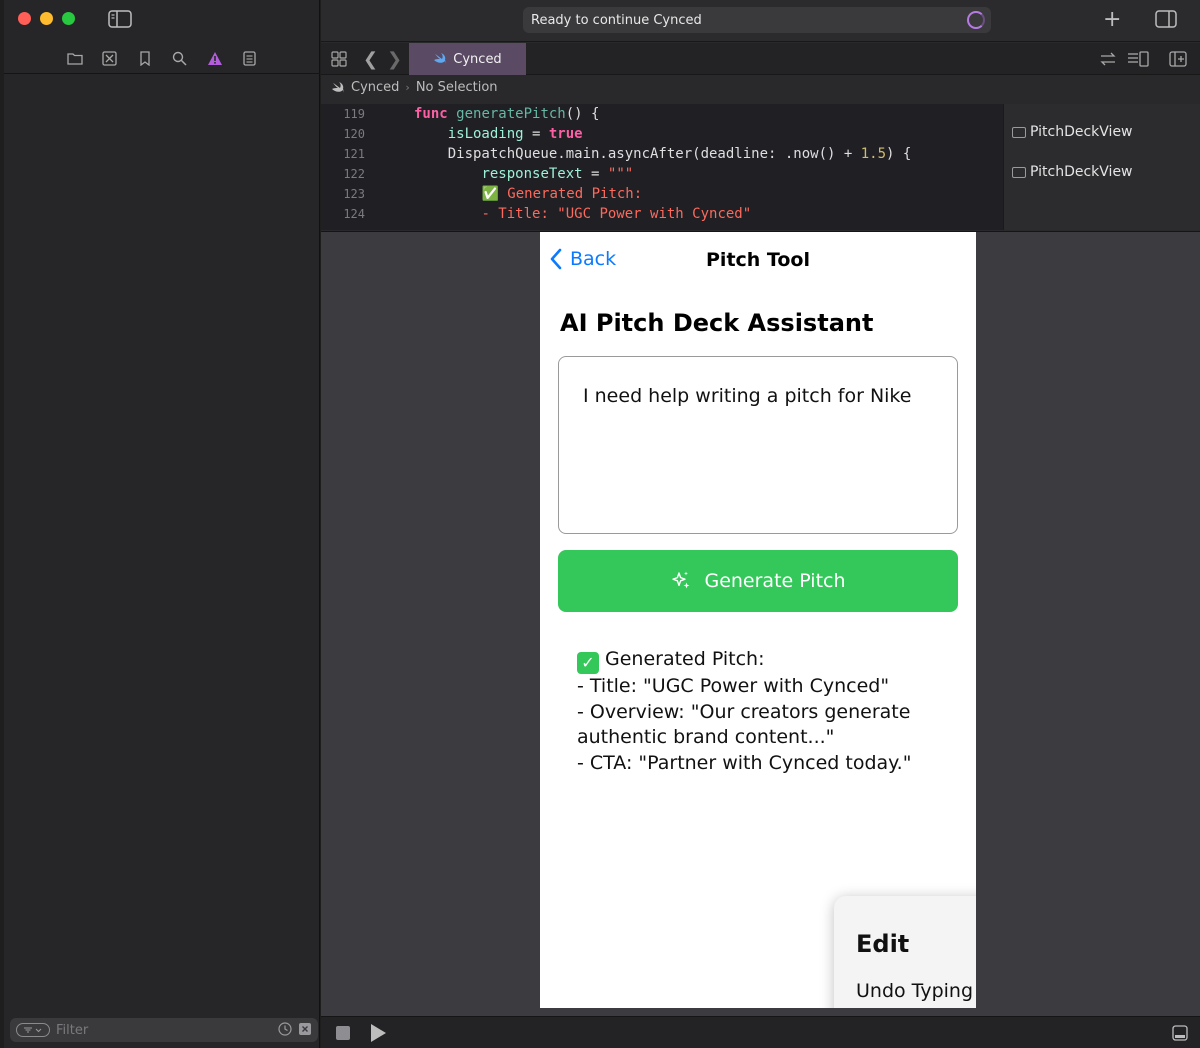 Image resolution: width=1200 pixels, height=1048 pixels. I want to click on navigate-forward-icon: ❯, so click(394, 59).